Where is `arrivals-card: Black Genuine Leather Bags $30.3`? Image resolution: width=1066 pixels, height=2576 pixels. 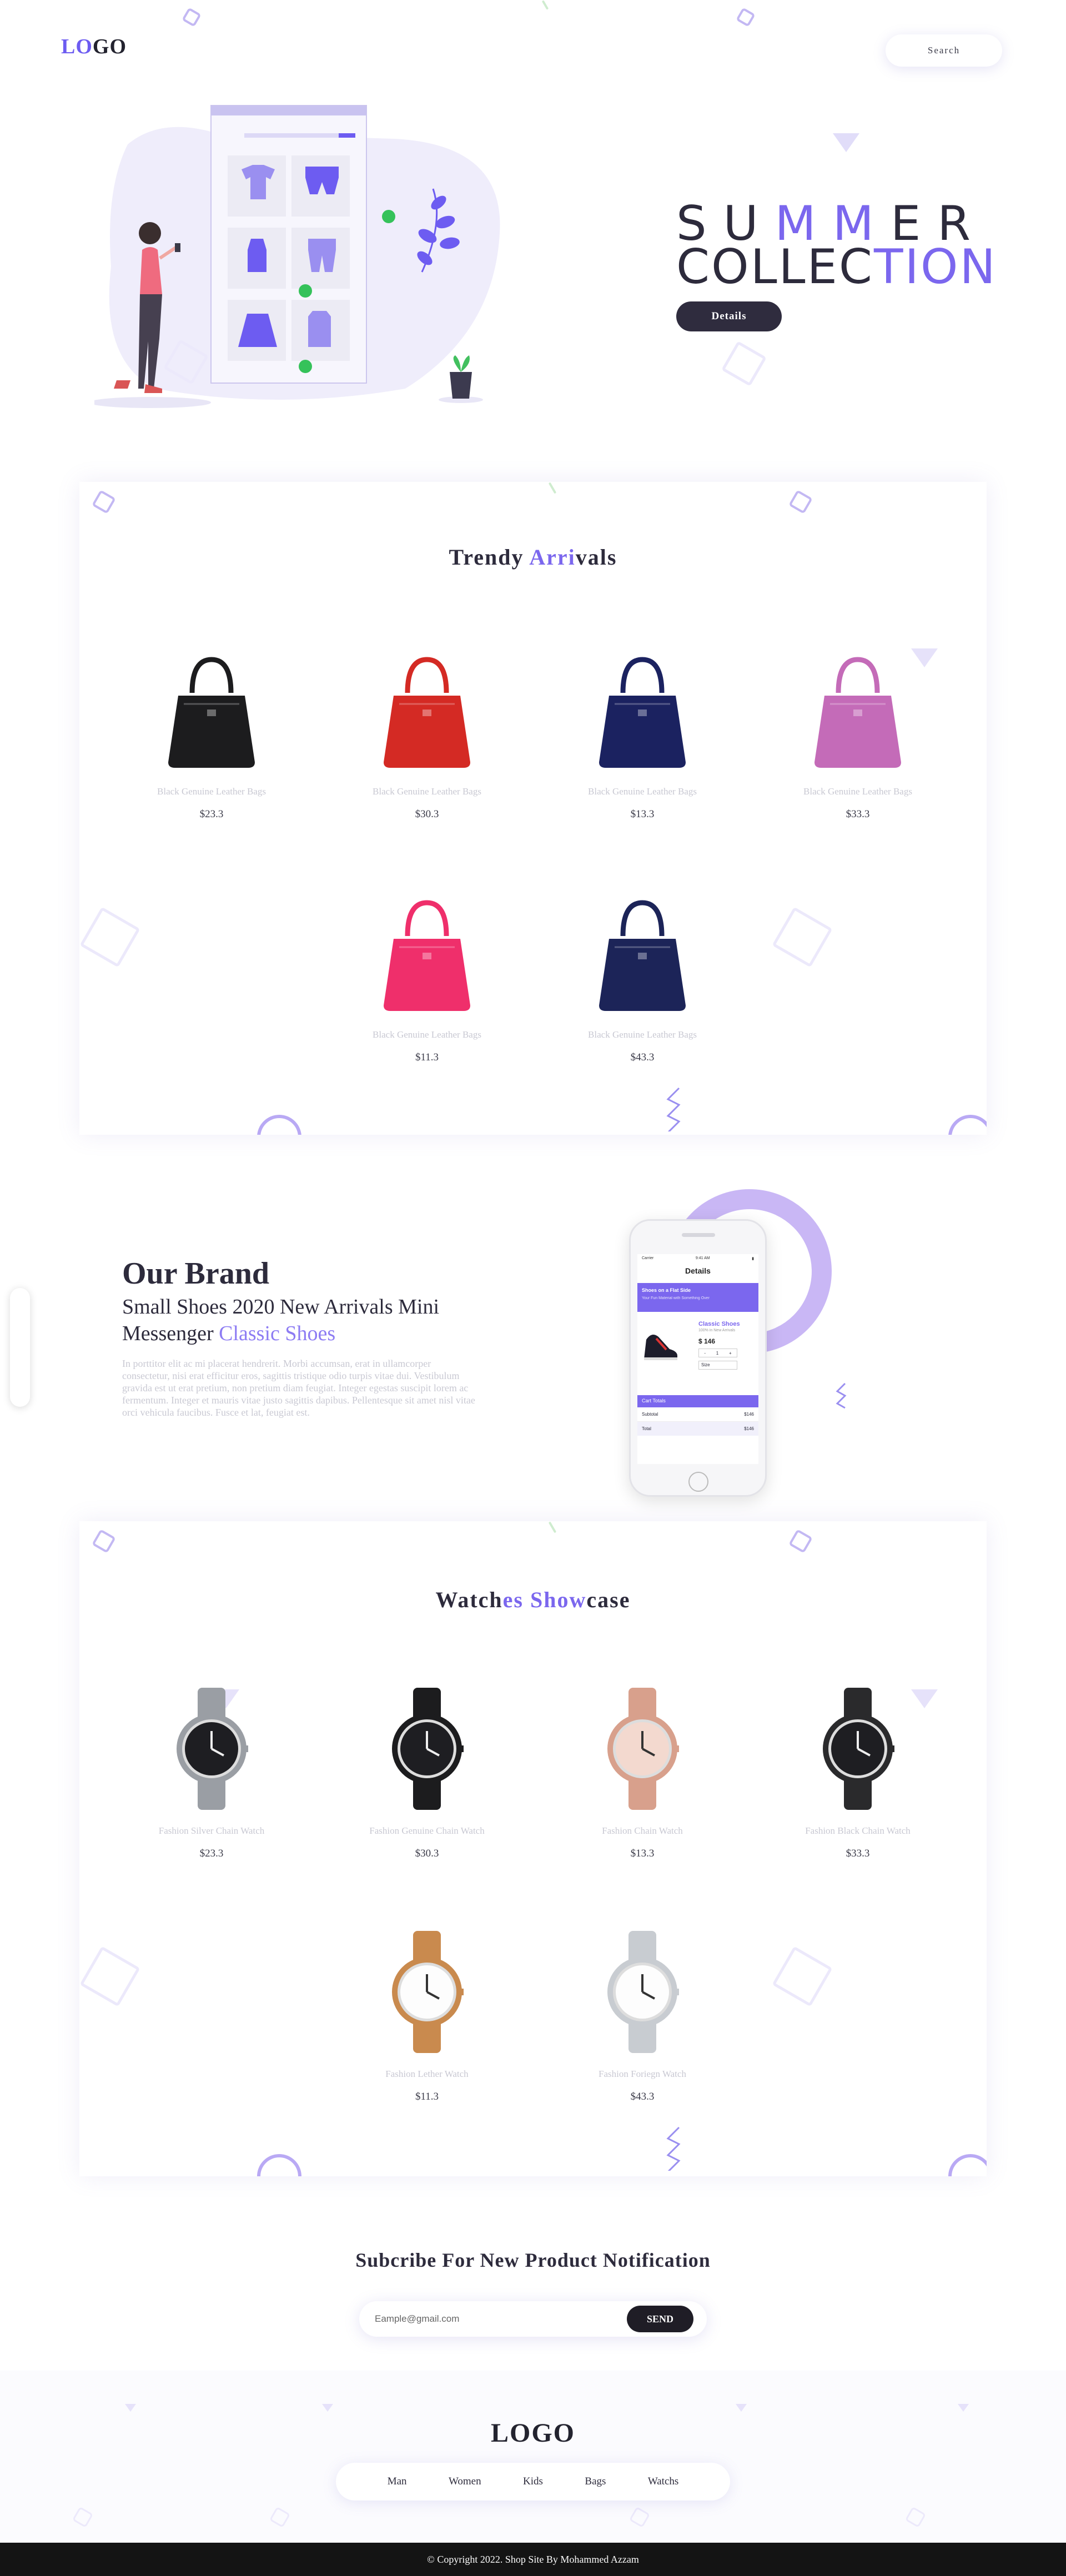
arrivals-card: Black Genuine Leather Bags $30.3 is located at coordinates (427, 732).